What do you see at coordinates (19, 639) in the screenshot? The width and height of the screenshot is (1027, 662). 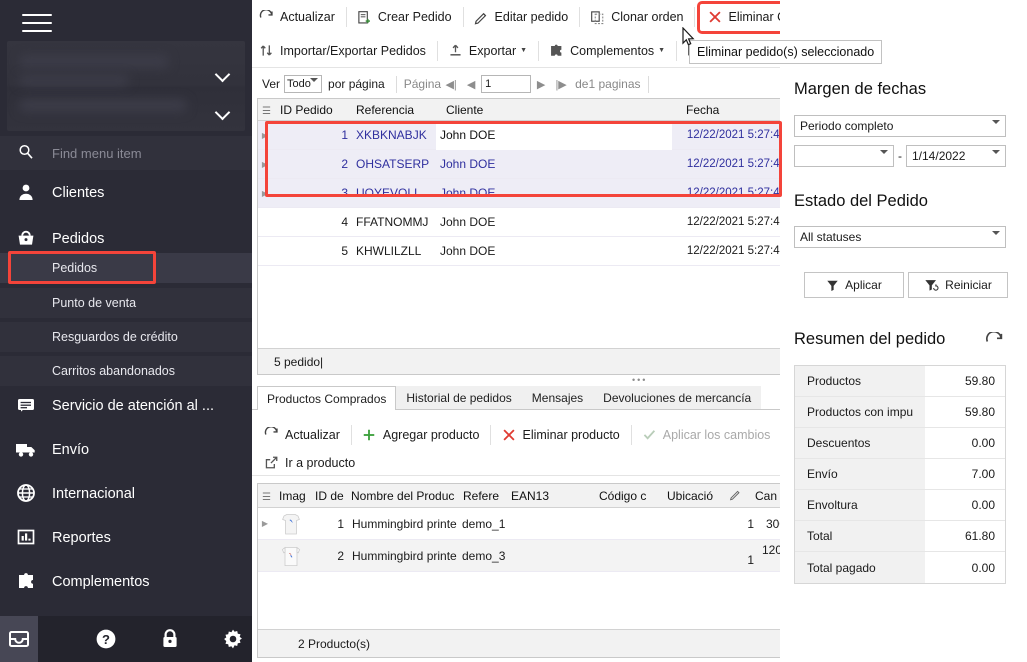 I see `inbox-icon` at bounding box center [19, 639].